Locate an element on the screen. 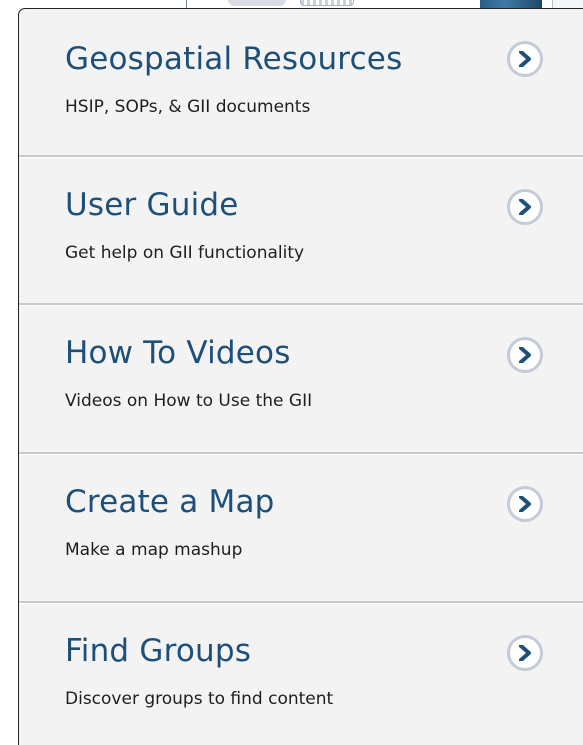 The image size is (583, 745). menu-item-subtitle: Make a map mashup is located at coordinates (154, 550).